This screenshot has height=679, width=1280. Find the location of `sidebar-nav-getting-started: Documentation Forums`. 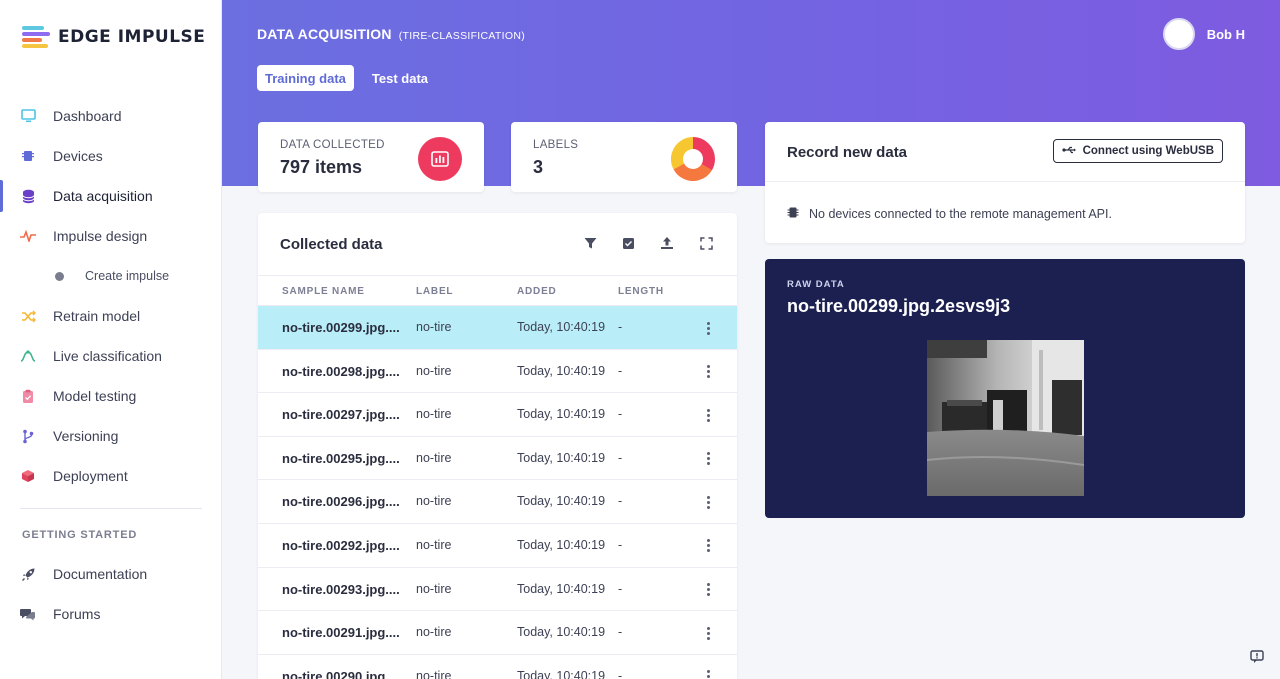

sidebar-nav-getting-started: Documentation Forums is located at coordinates (111, 594).